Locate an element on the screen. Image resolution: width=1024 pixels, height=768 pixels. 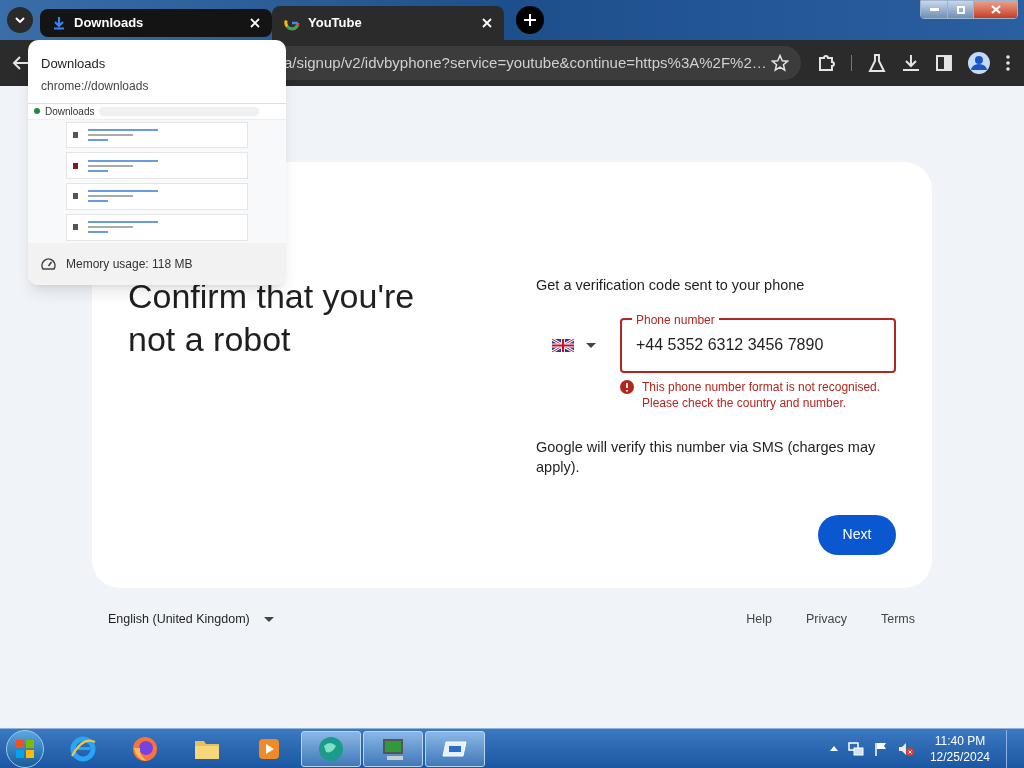
footer-link: Terms is located at coordinates (897, 619).